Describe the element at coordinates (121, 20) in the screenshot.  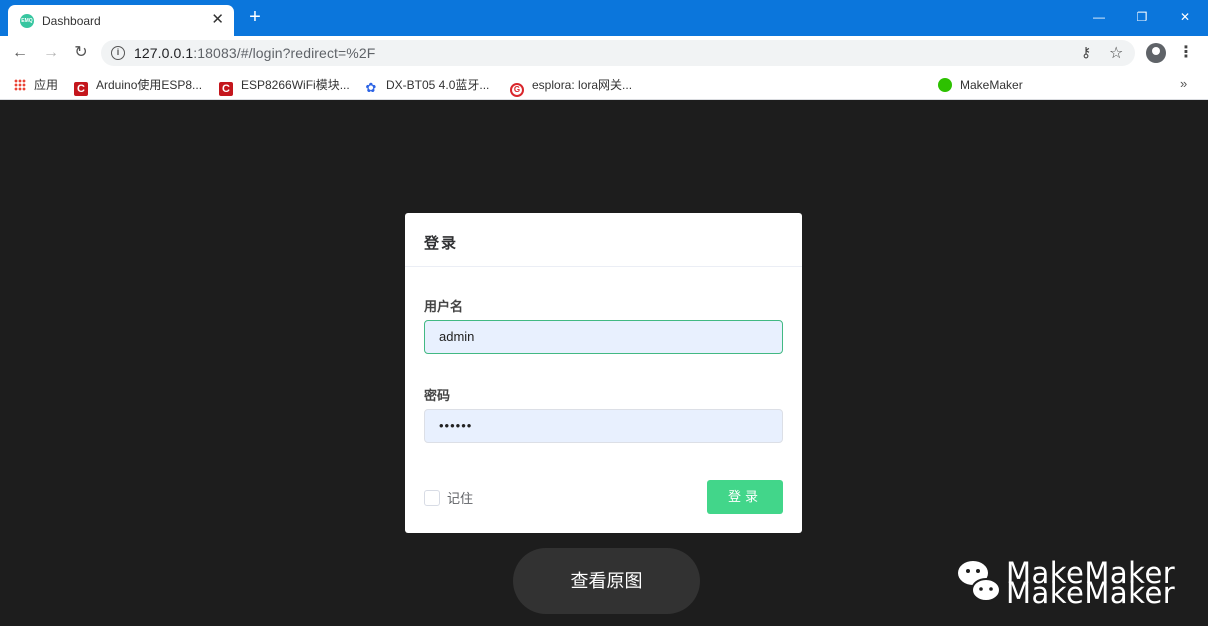
I see `tab-dashboard: EMQ Dashboard ✕` at that location.